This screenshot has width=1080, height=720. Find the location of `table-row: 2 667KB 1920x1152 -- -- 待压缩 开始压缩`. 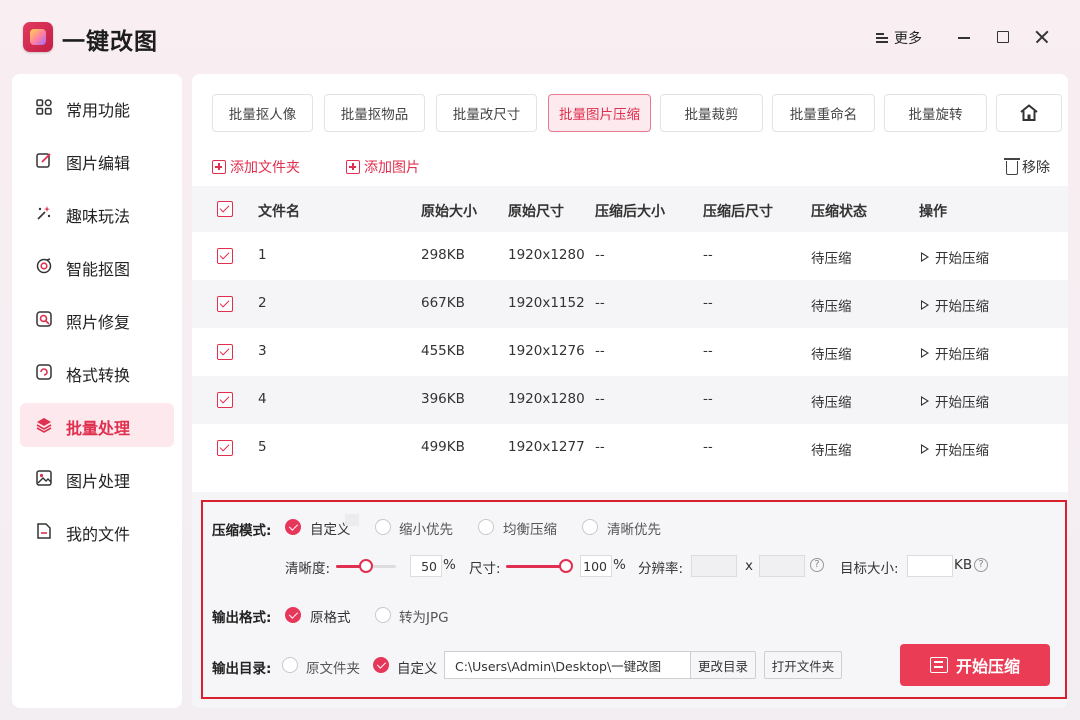

table-row: 2 667KB 1920x1152 -- -- 待压缩 开始压缩 is located at coordinates (630, 304).